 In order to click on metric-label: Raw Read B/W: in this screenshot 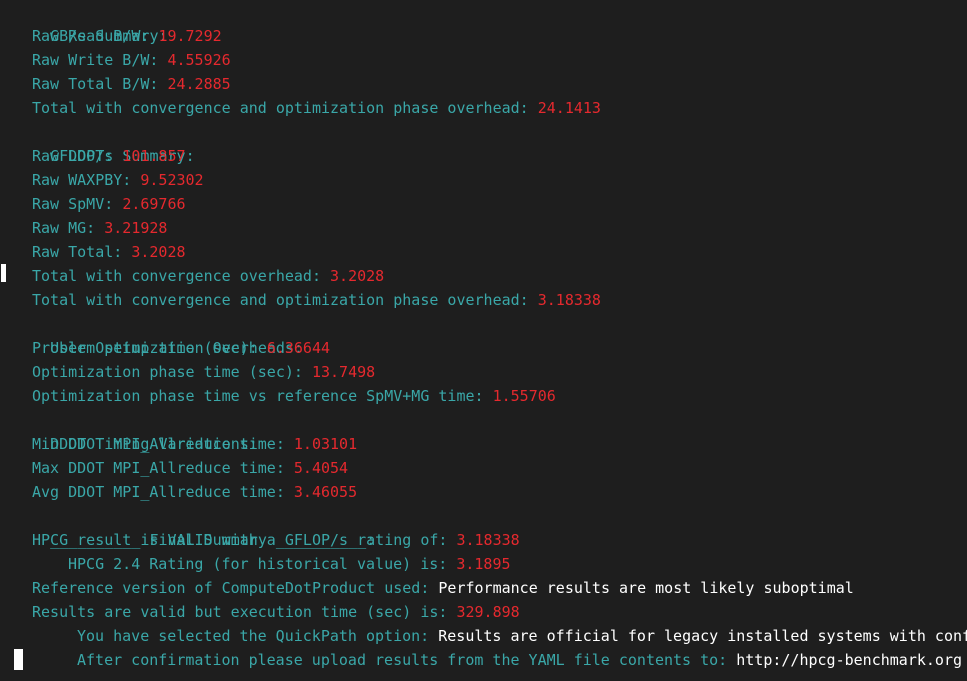, I will do `click(95, 36)`.